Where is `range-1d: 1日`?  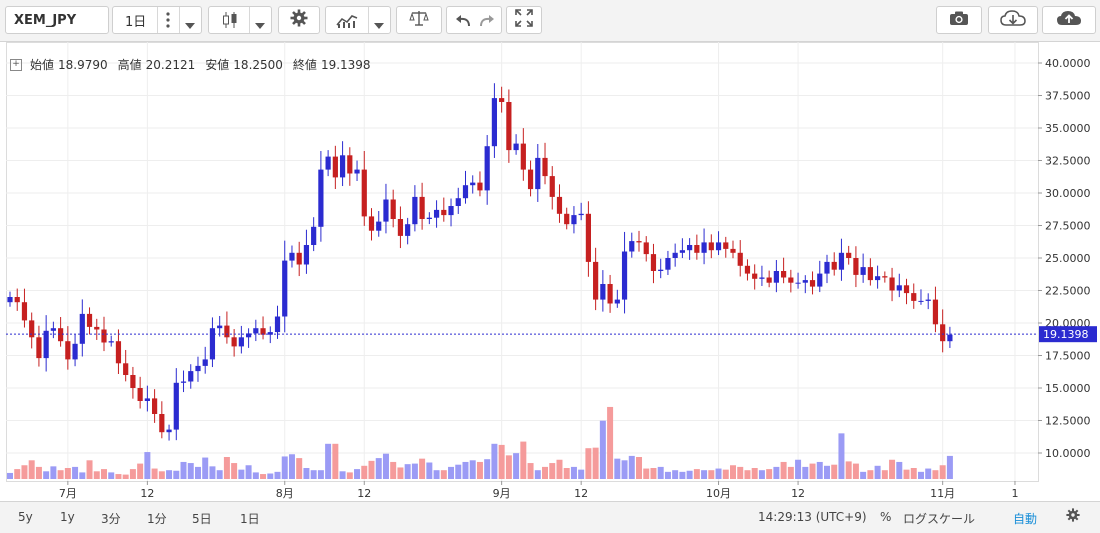 range-1d: 1日 is located at coordinates (250, 518).